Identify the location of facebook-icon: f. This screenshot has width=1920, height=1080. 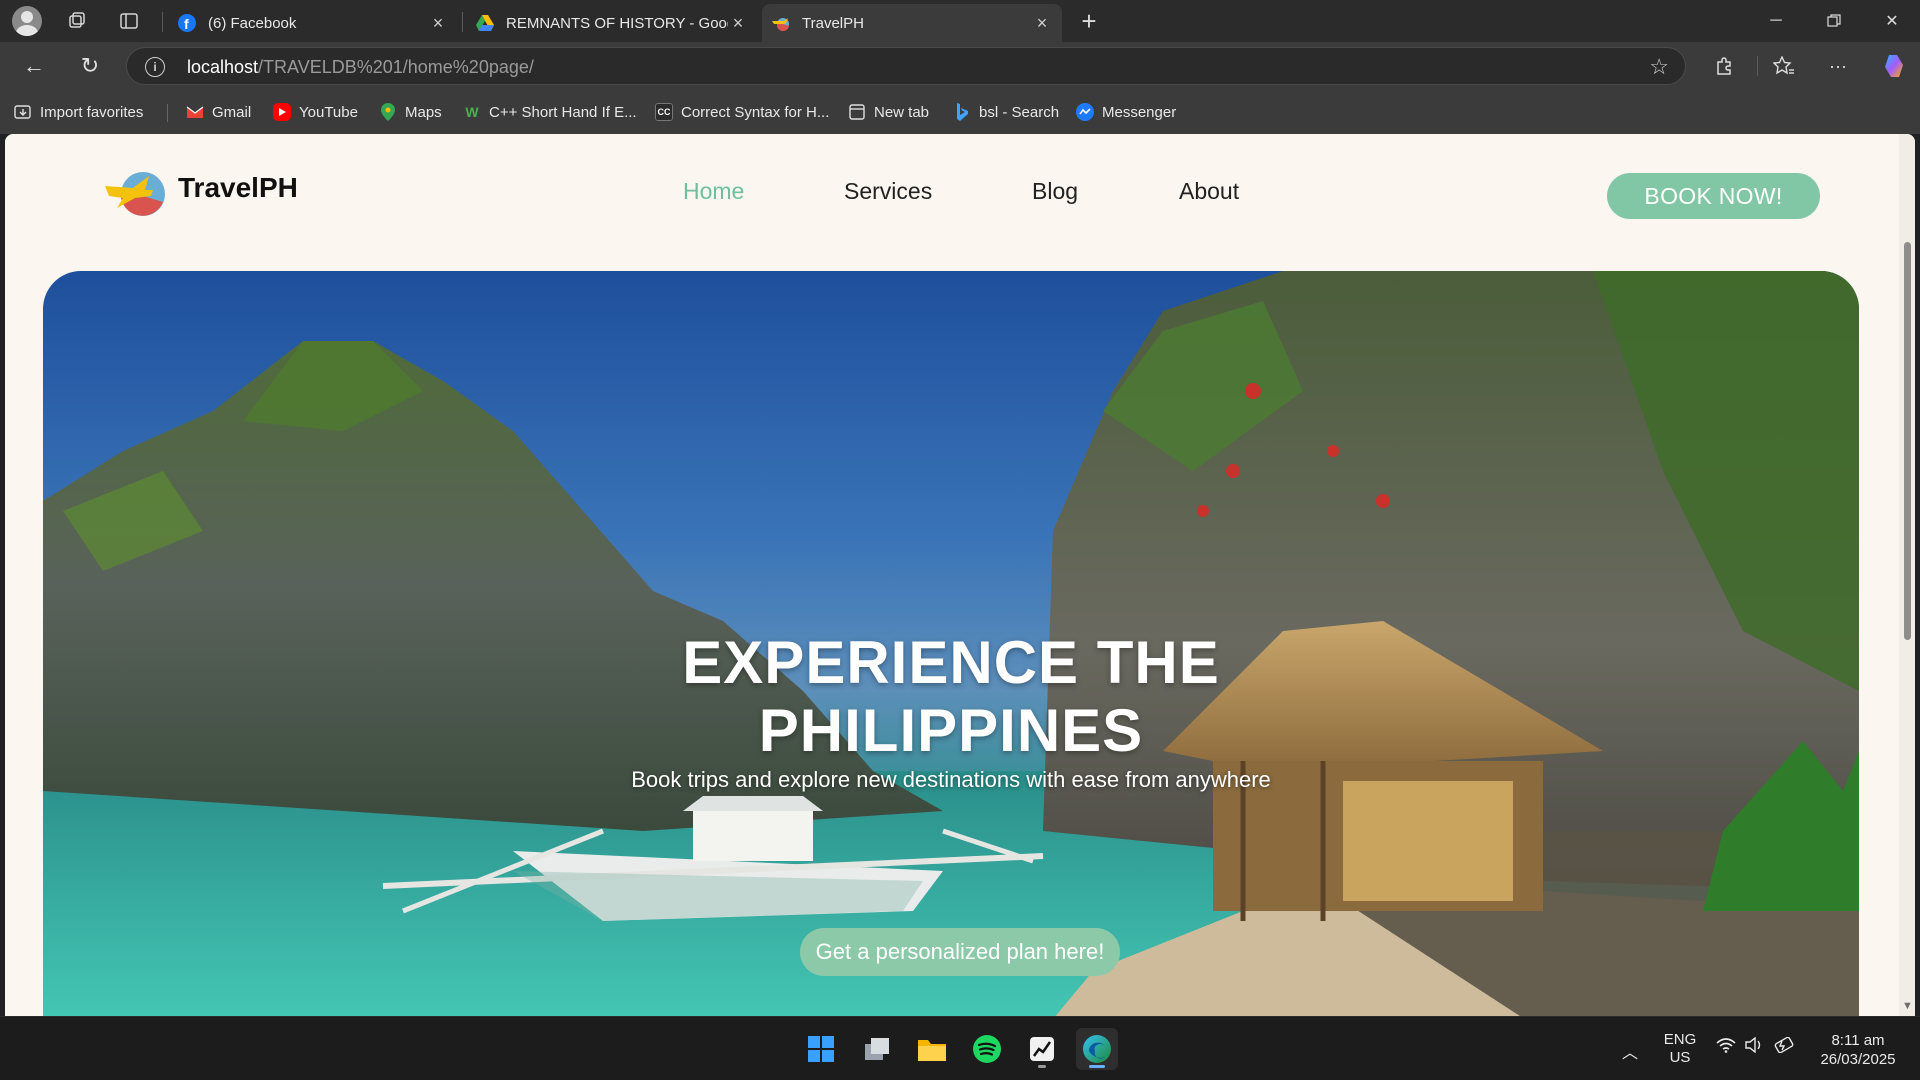
(187, 23).